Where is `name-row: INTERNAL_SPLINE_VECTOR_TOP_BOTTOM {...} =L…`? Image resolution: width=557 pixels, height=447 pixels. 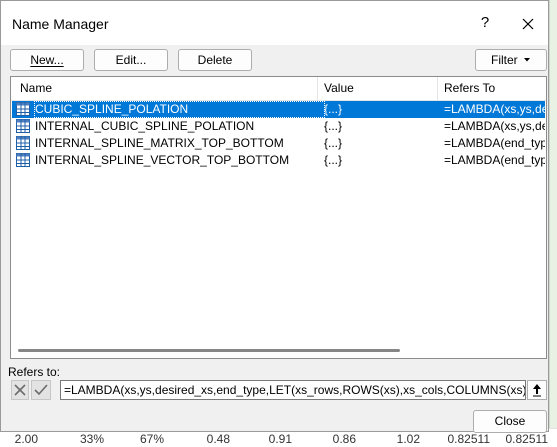
name-row: INTERNAL_SPLINE_VECTOR_TOP_BOTTOM {...} =L… is located at coordinates (278, 160).